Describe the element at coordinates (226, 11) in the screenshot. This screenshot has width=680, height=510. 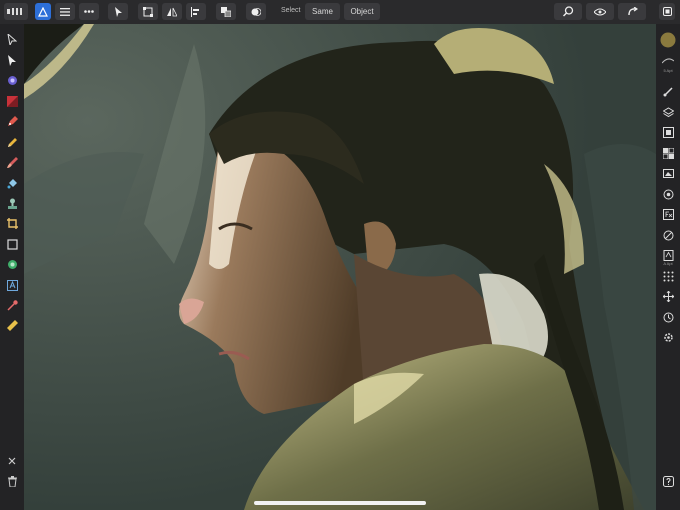
I see `arrange-button` at that location.